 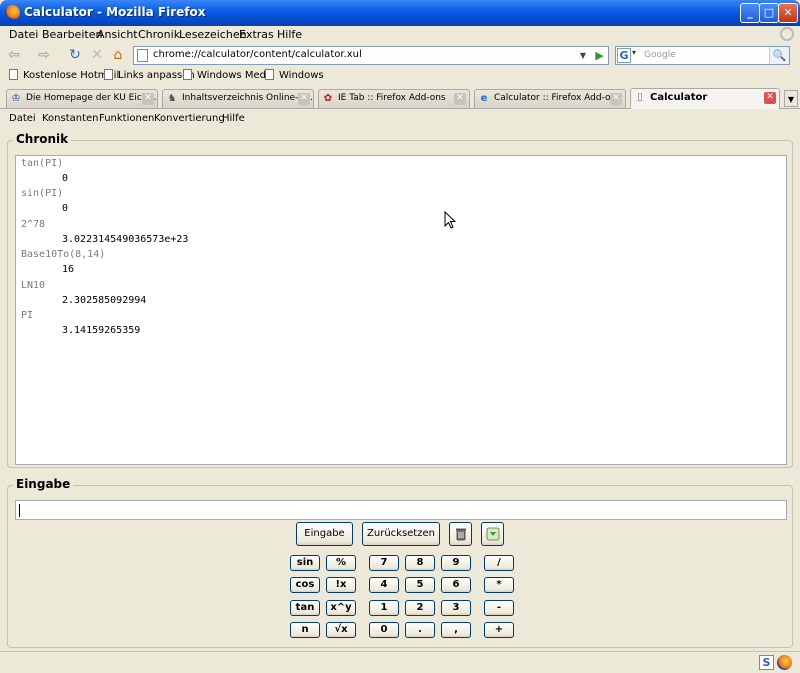 I want to click on tab-favicon-icon: ♞, so click(x=172, y=98).